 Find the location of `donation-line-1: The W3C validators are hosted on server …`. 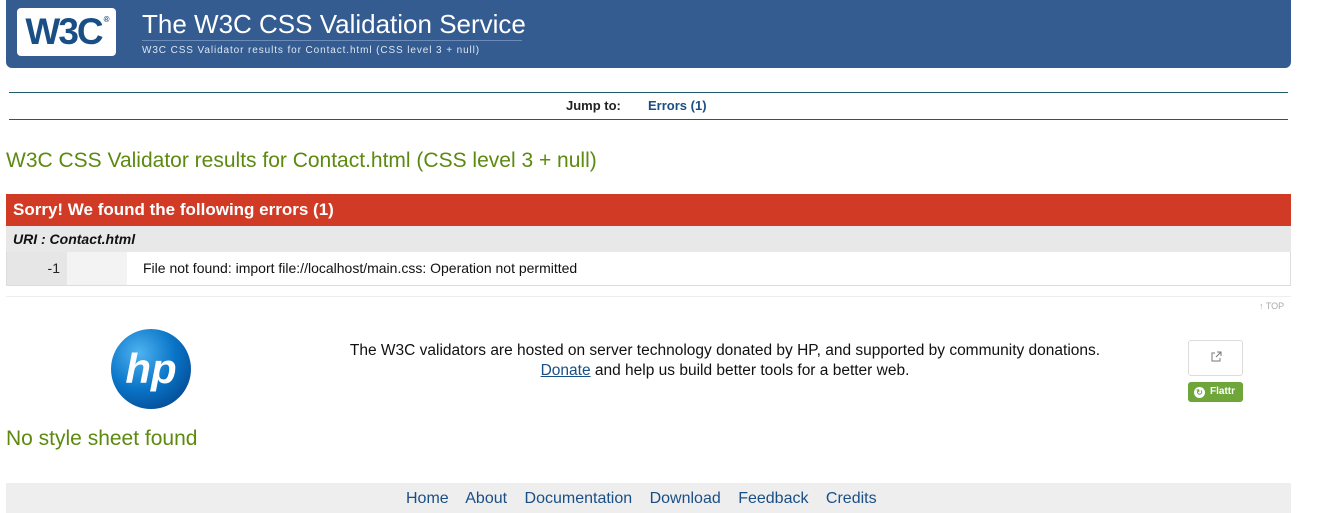

donation-line-1: The W3C validators are hosted on server … is located at coordinates (725, 350).